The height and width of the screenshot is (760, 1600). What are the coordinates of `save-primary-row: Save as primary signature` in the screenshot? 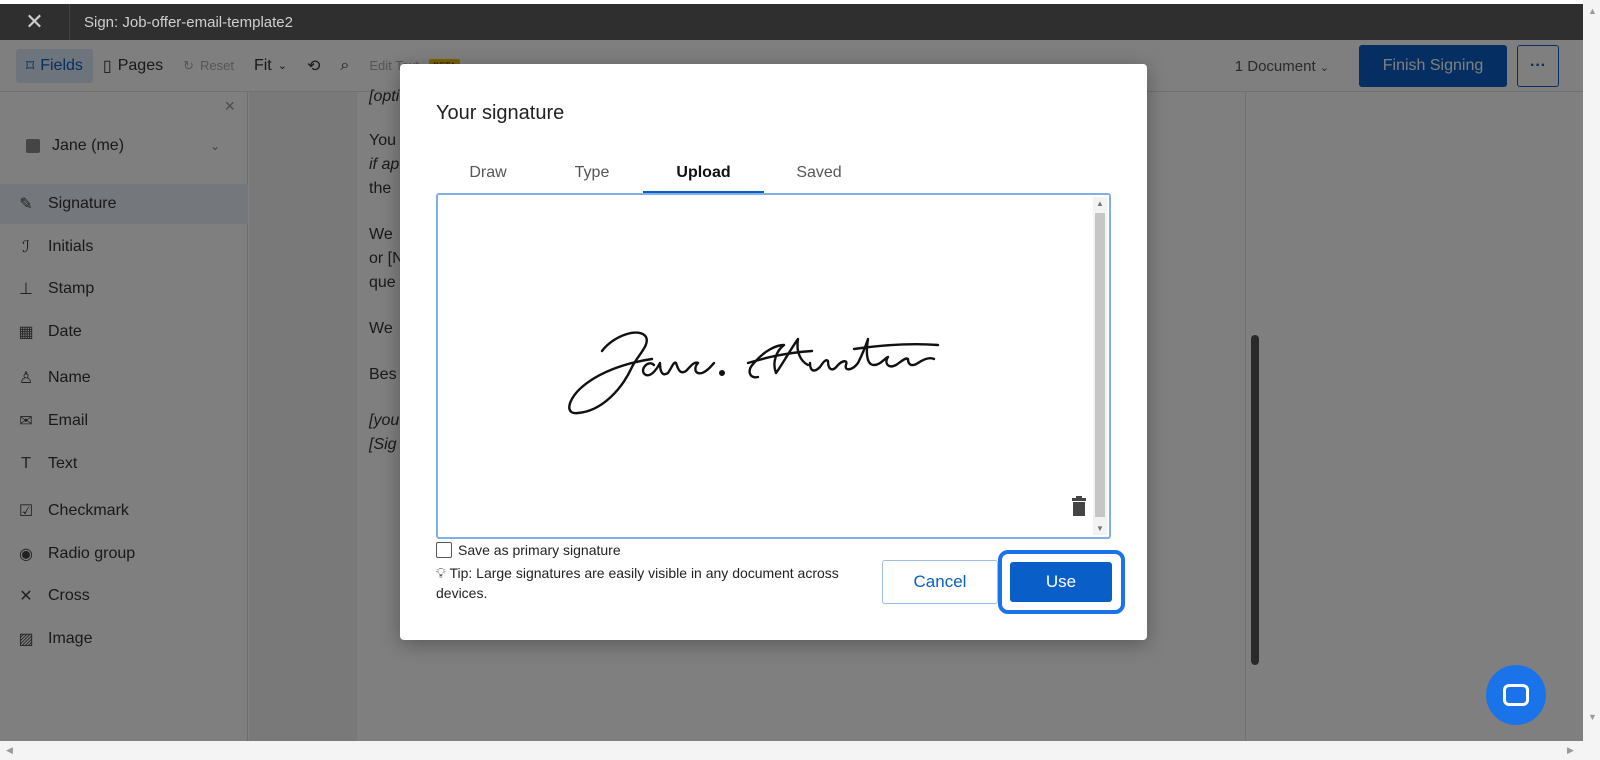 It's located at (528, 550).